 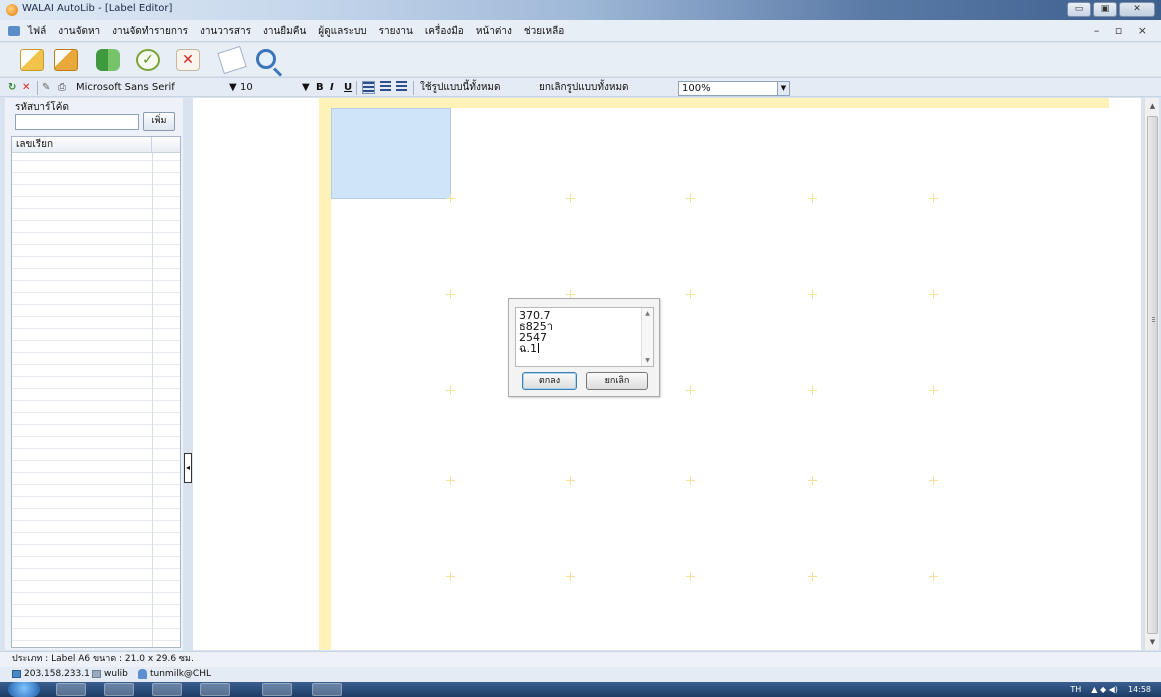 I want to click on tray-icons: ▲ ◆ ◀), so click(x=1104, y=689).